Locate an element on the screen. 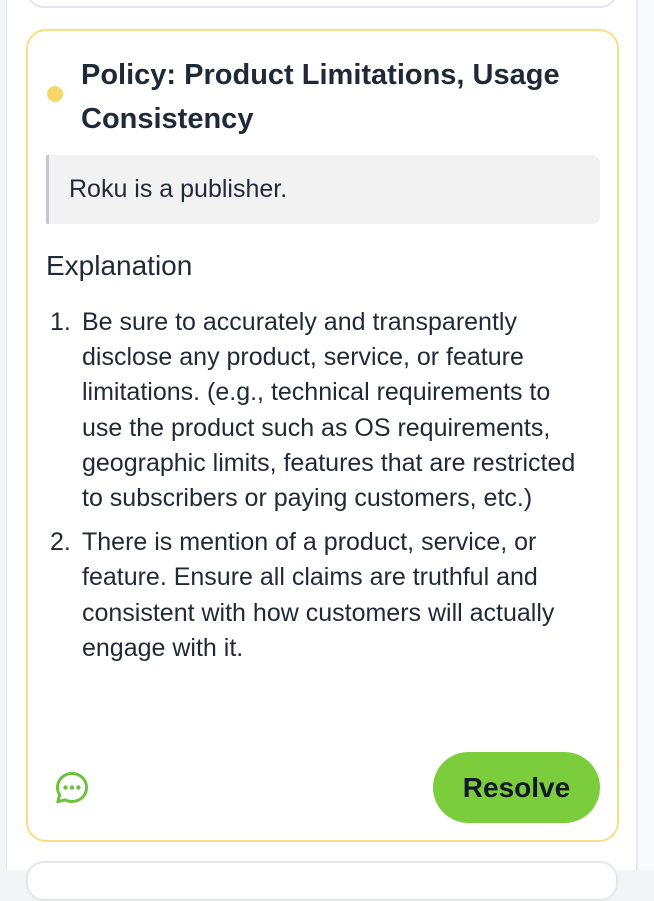 Image resolution: width=654 pixels, height=901 pixels. explanation-heading: Explanation is located at coordinates (119, 265).